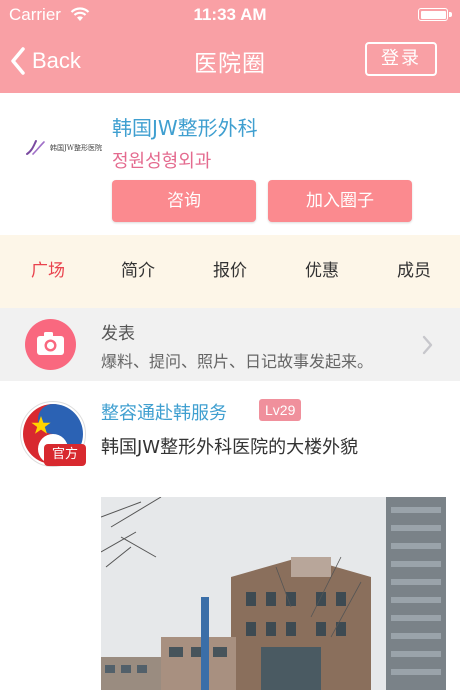 The width and height of the screenshot is (460, 690). Describe the element at coordinates (230, 447) in the screenshot. I see `feed-text: 韩国JW整形外科医院的大楼外貌` at that location.